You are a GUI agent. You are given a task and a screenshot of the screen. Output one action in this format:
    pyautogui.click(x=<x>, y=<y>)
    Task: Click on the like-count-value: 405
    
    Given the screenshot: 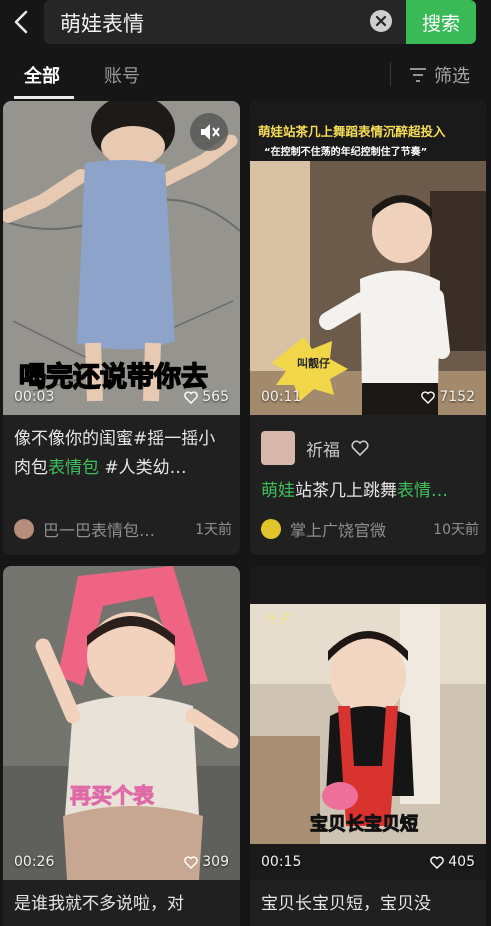 What is the action you would take?
    pyautogui.click(x=461, y=862)
    